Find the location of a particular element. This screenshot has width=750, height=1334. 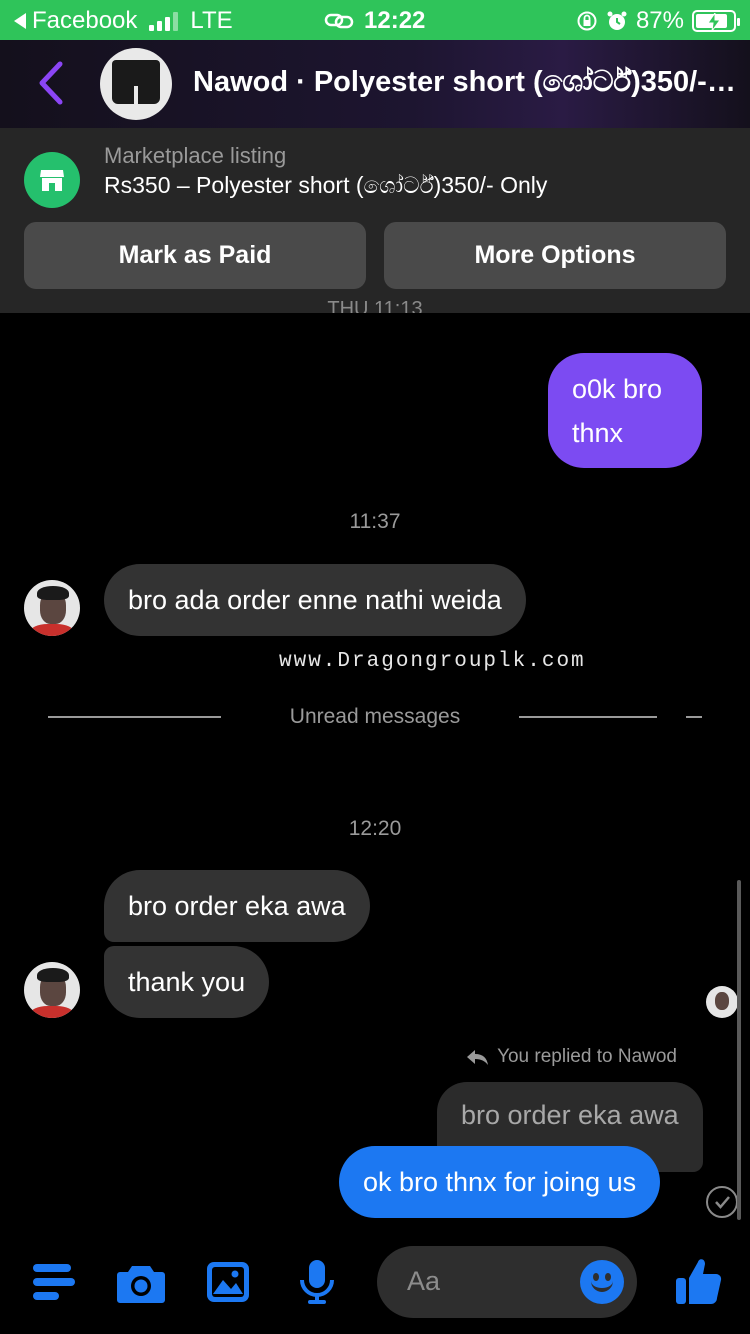

timestamp-partial: THU 11:13 is located at coordinates (375, 305).